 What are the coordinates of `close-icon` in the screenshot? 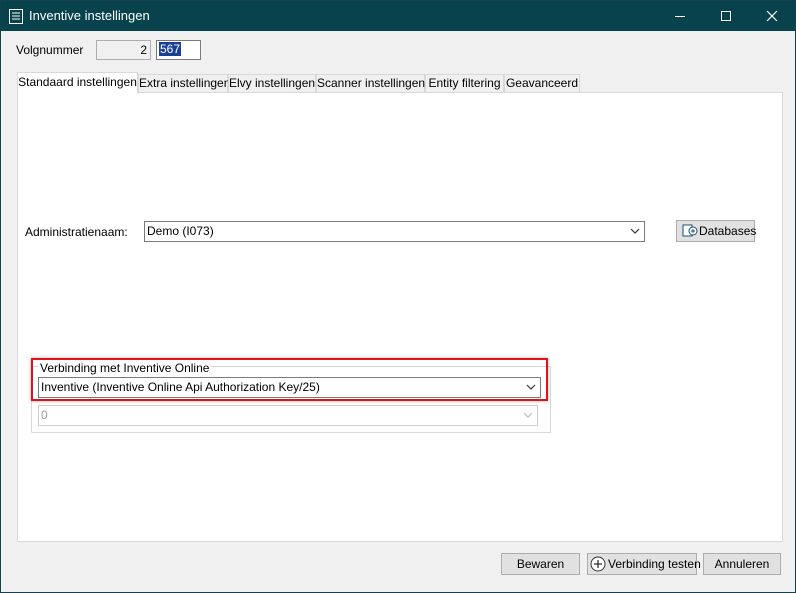 It's located at (772, 16).